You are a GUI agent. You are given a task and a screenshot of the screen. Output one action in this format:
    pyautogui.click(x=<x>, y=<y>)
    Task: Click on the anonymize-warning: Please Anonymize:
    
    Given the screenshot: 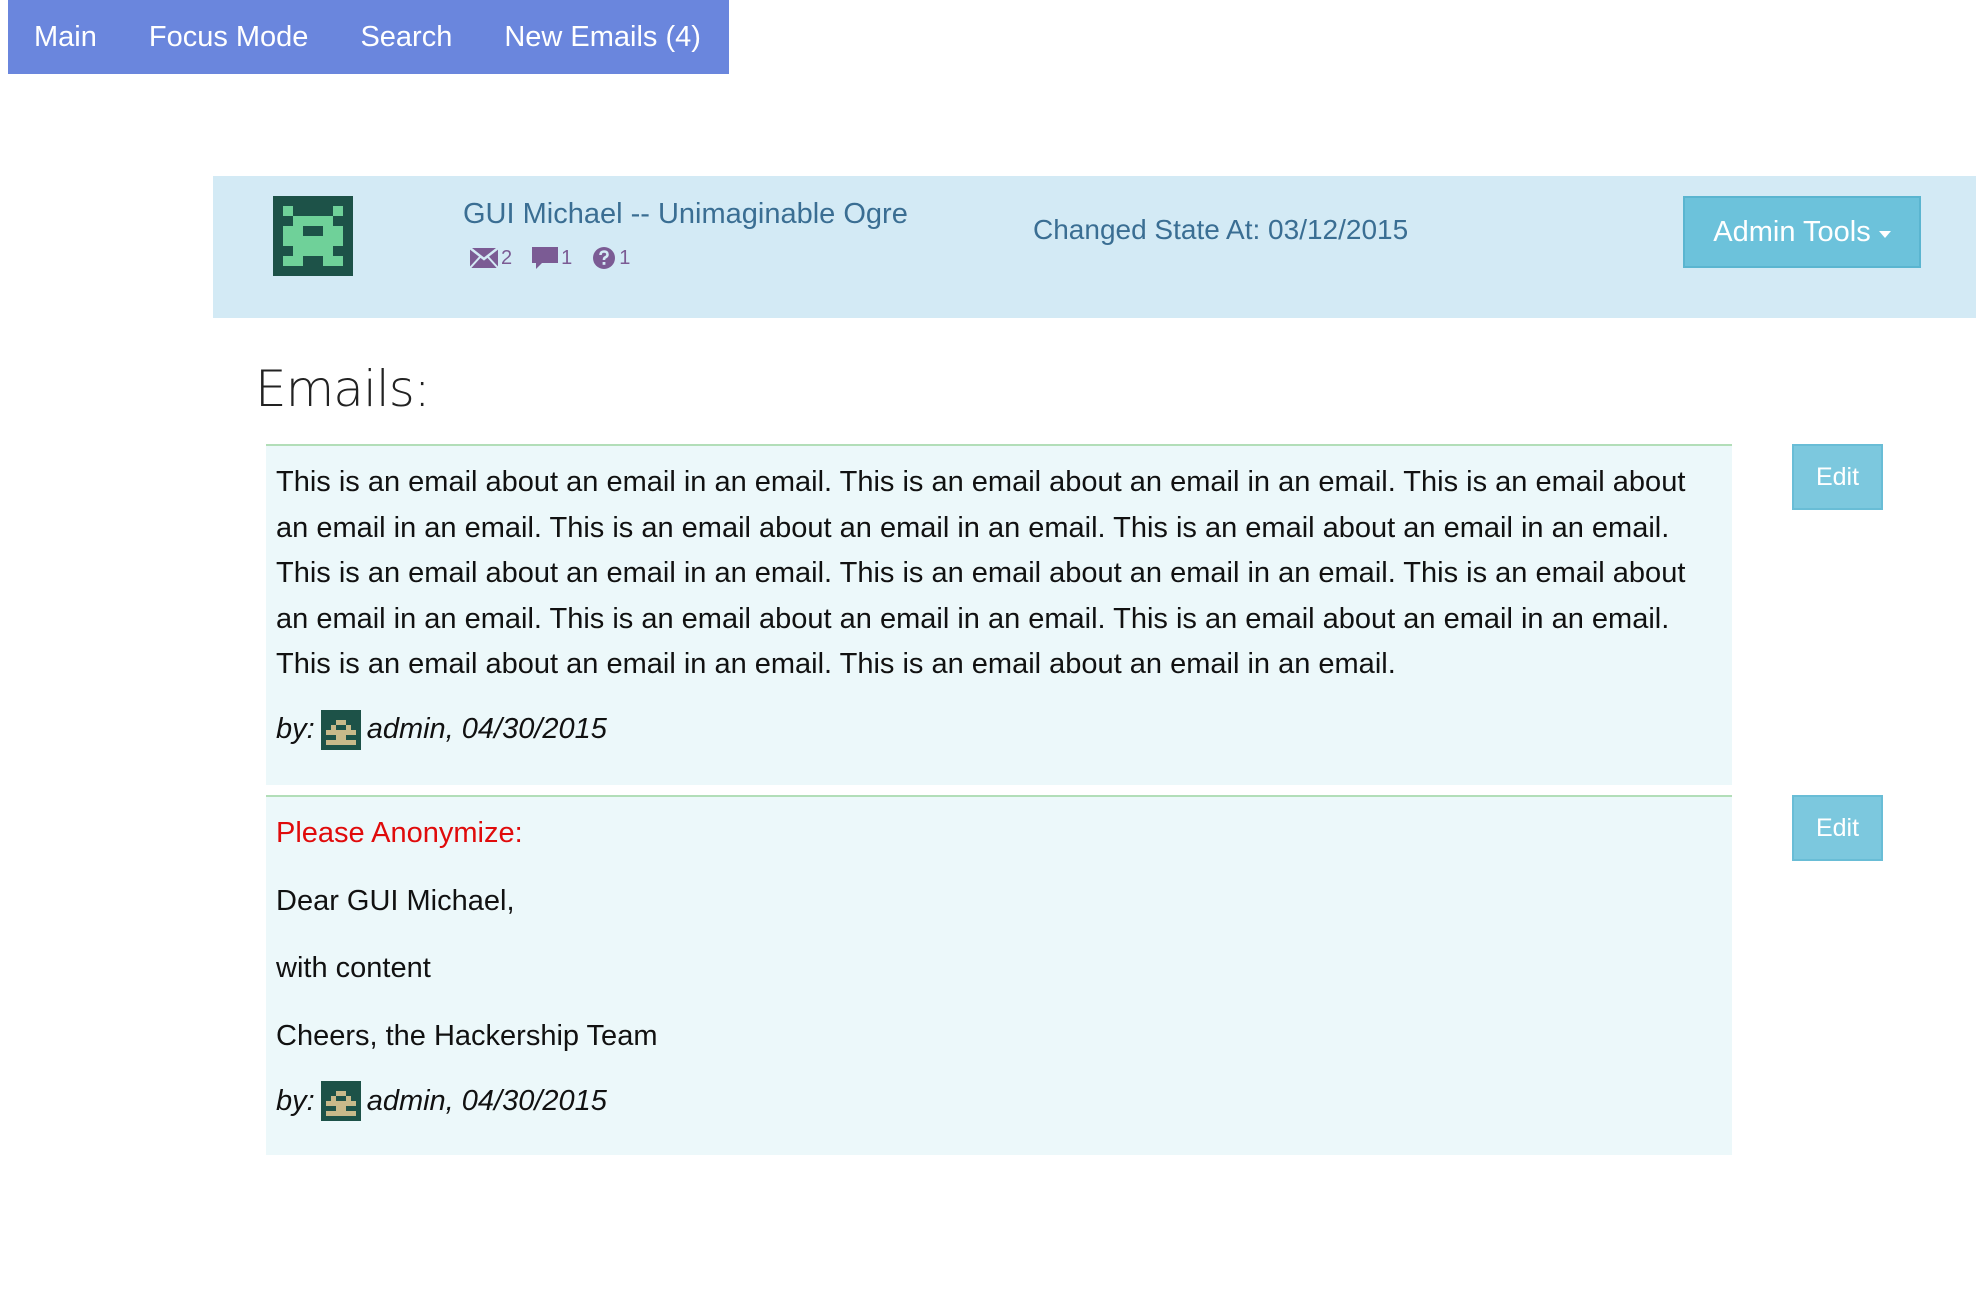 What is the action you would take?
    pyautogui.click(x=399, y=833)
    